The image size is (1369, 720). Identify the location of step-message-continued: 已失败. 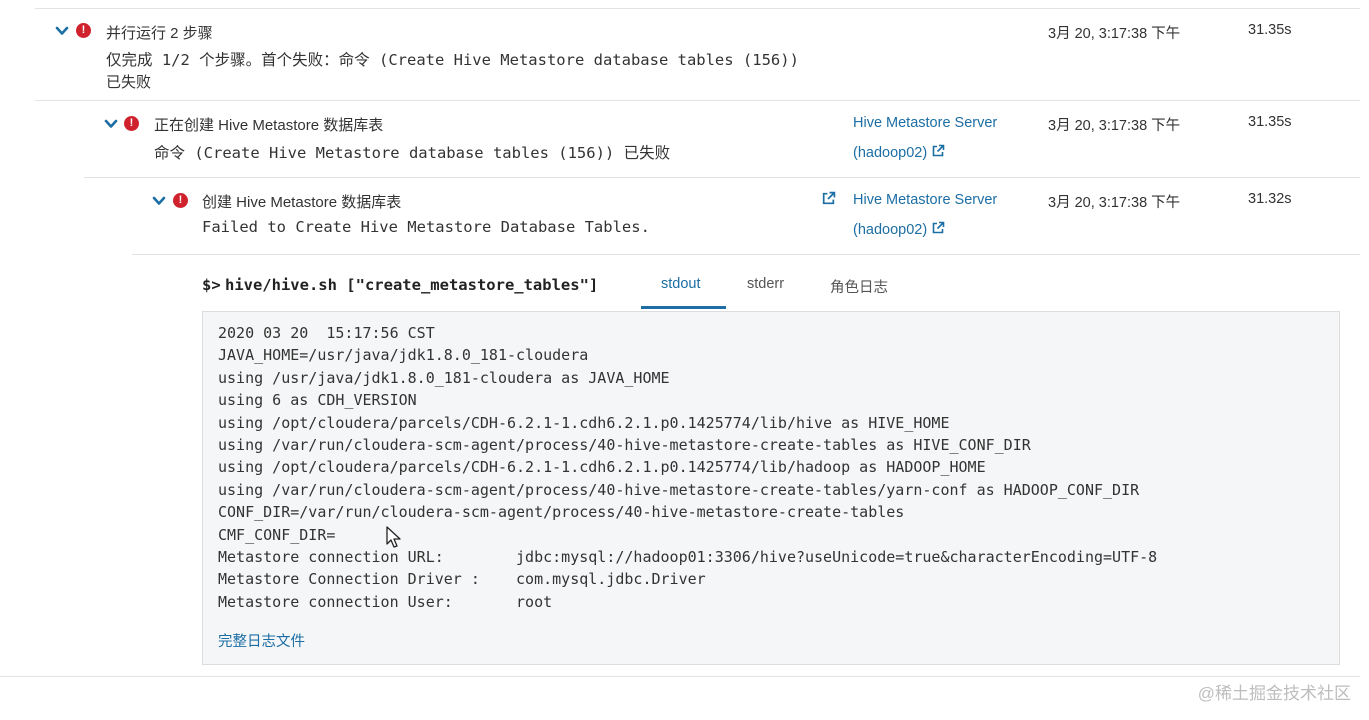
(129, 82).